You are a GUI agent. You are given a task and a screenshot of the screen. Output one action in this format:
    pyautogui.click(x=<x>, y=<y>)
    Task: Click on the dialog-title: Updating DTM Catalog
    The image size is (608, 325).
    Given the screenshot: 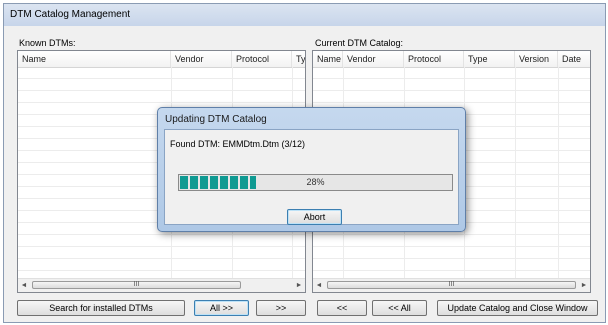 What is the action you would take?
    pyautogui.click(x=216, y=119)
    